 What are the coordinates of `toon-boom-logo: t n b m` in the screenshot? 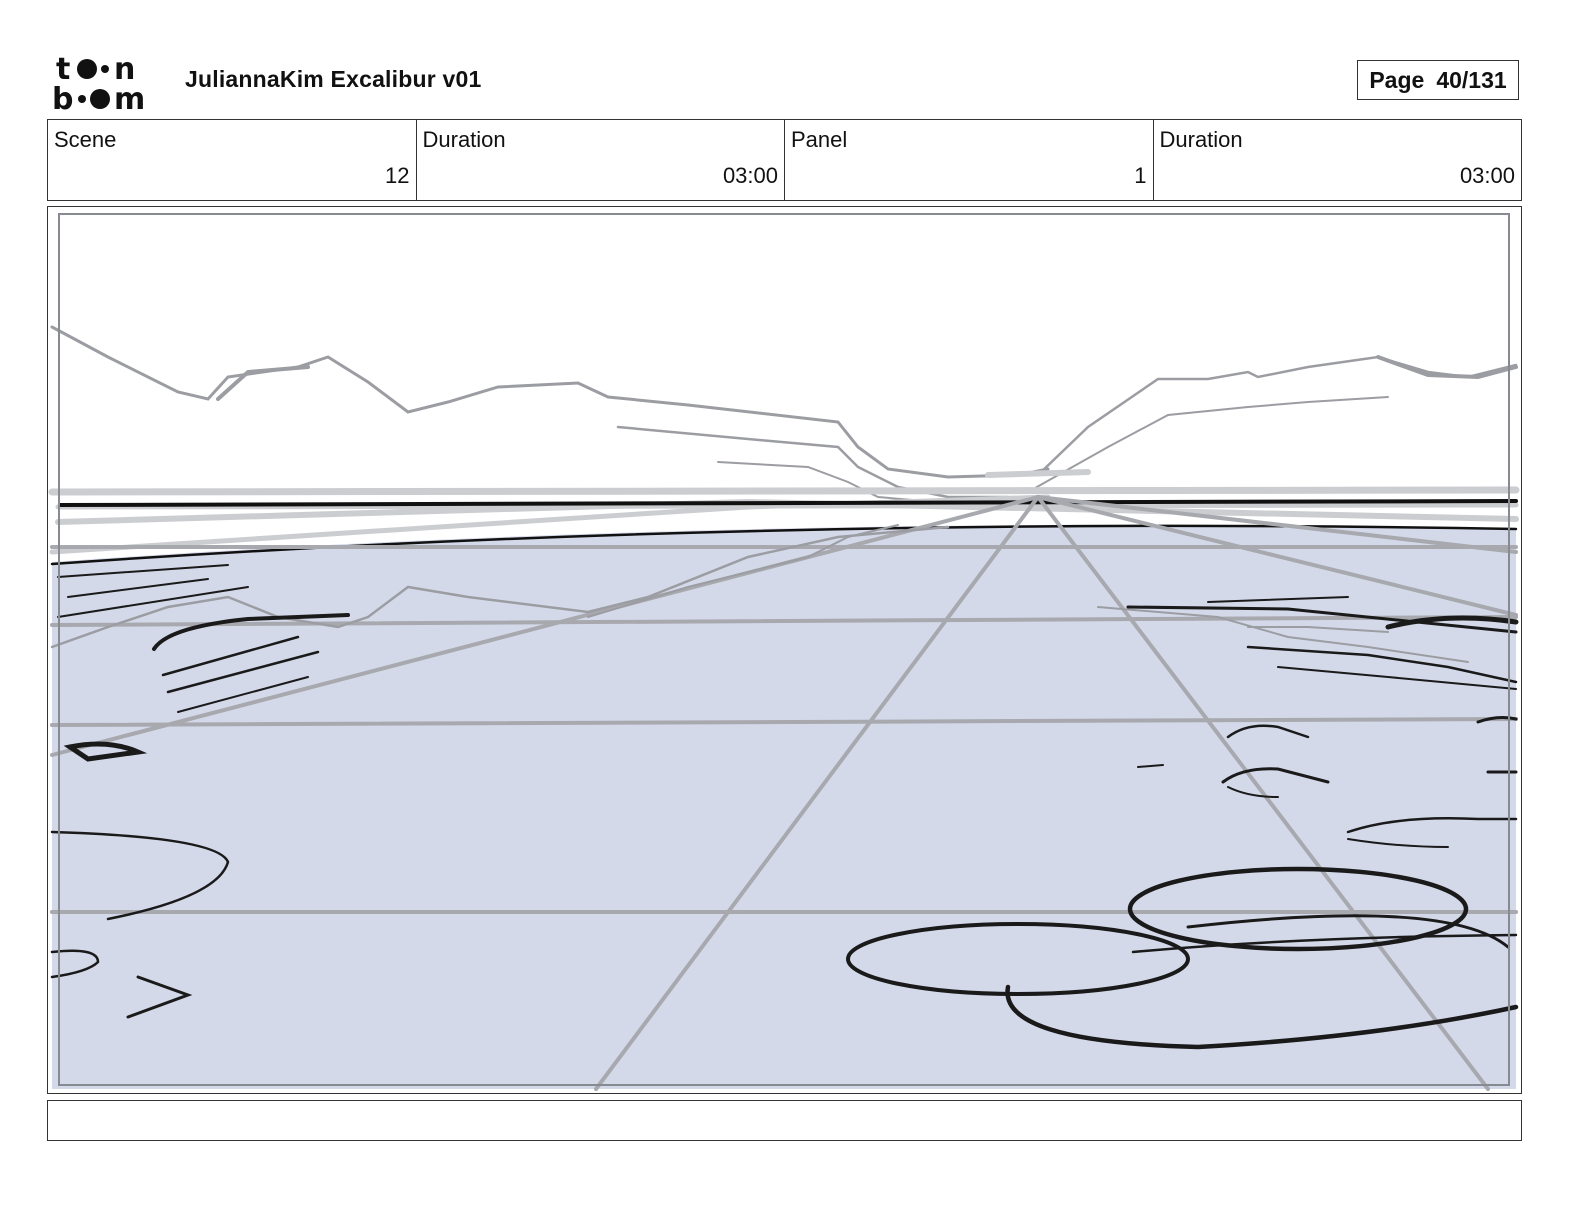 It's located at (98, 82).